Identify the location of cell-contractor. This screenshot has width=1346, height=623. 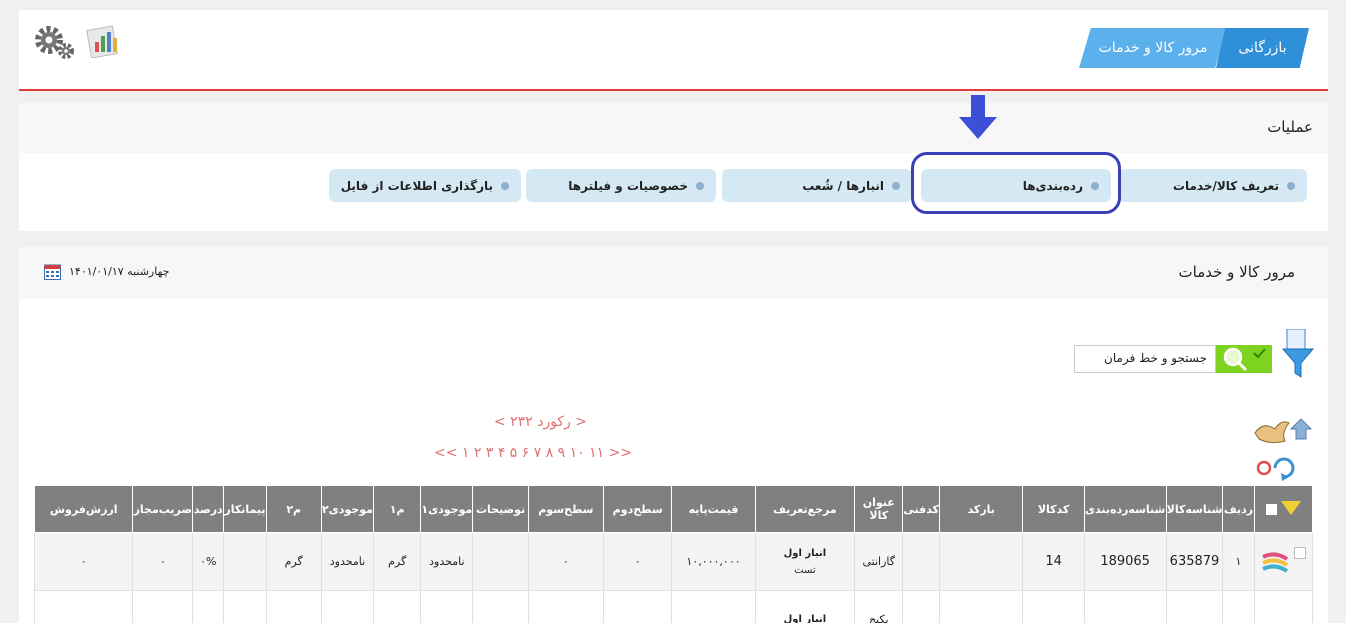
(245, 561).